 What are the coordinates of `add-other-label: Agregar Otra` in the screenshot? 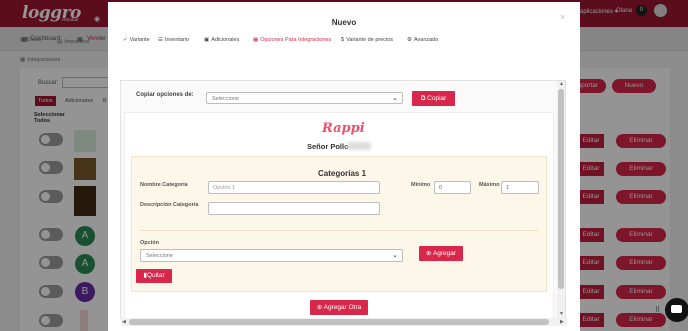 It's located at (342, 307).